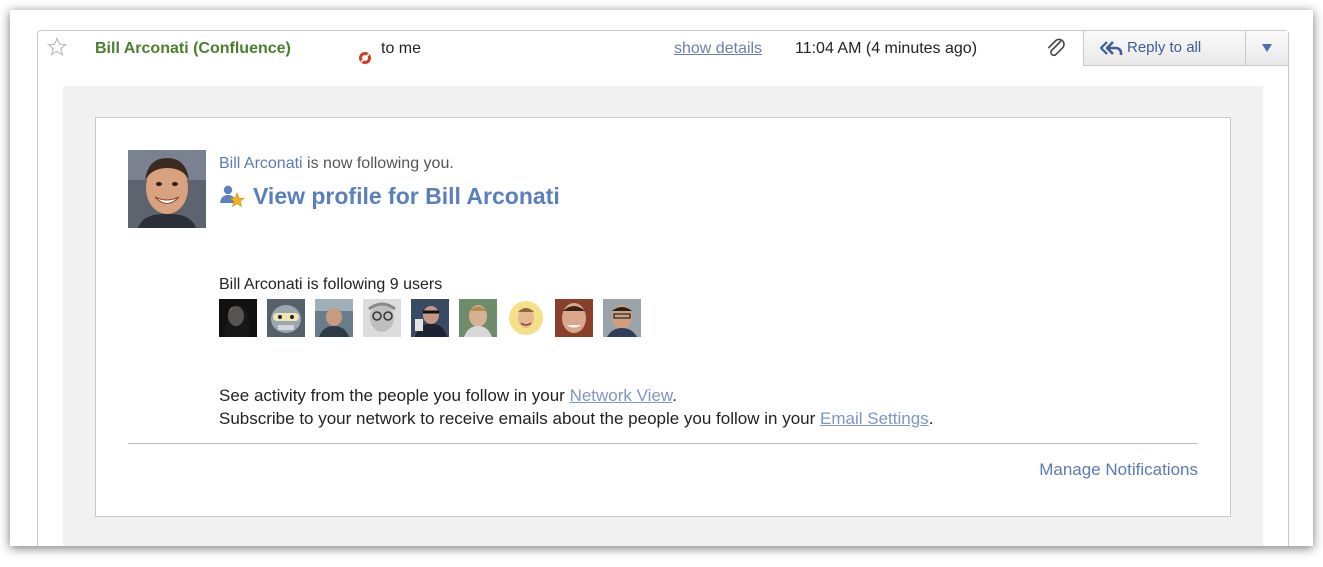 This screenshot has height=567, width=1323. I want to click on star-icon, so click(57, 47).